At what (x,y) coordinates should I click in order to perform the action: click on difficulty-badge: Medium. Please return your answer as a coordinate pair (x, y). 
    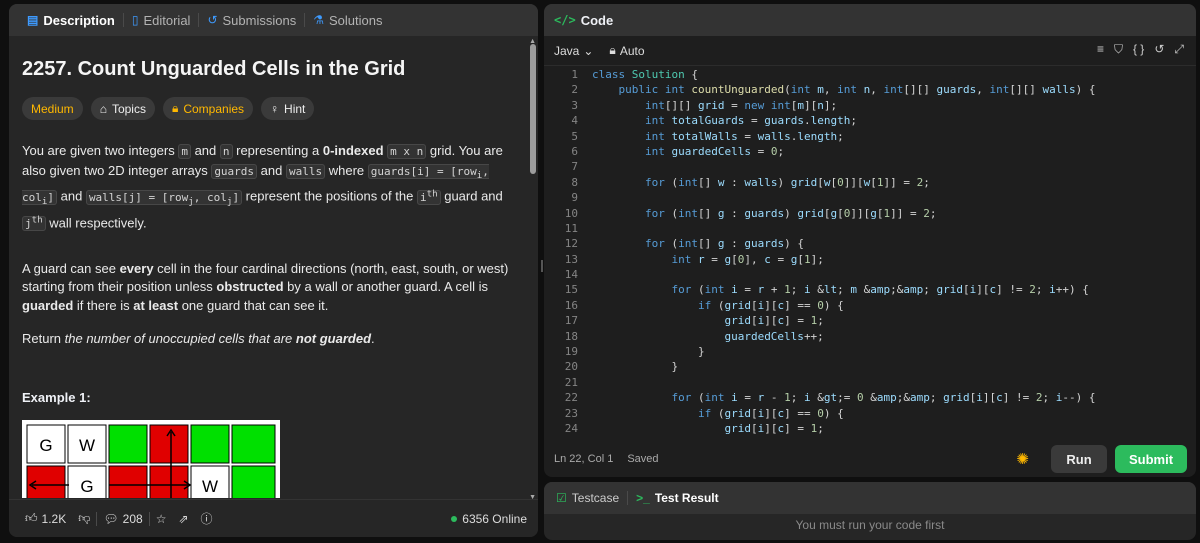
    Looking at the image, I should click on (52, 108).